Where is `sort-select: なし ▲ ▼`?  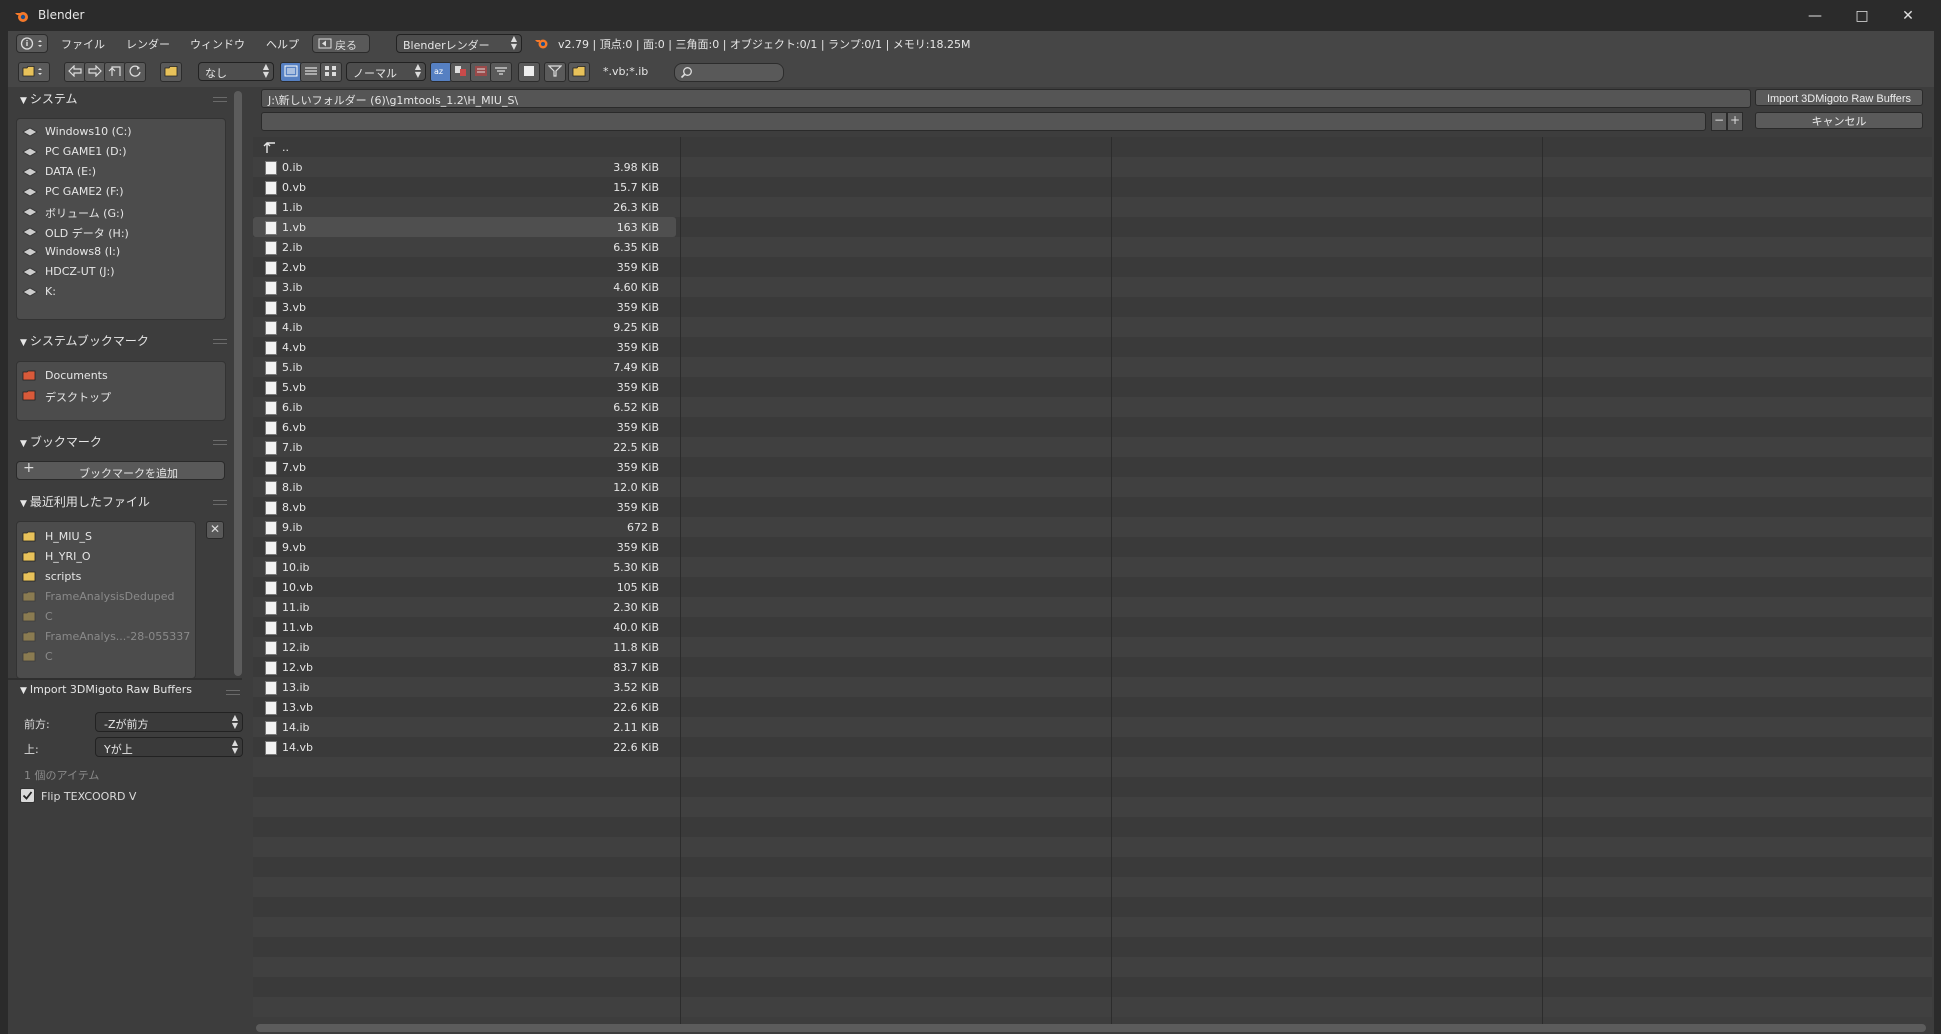 sort-select: なし ▲ ▼ is located at coordinates (236, 71).